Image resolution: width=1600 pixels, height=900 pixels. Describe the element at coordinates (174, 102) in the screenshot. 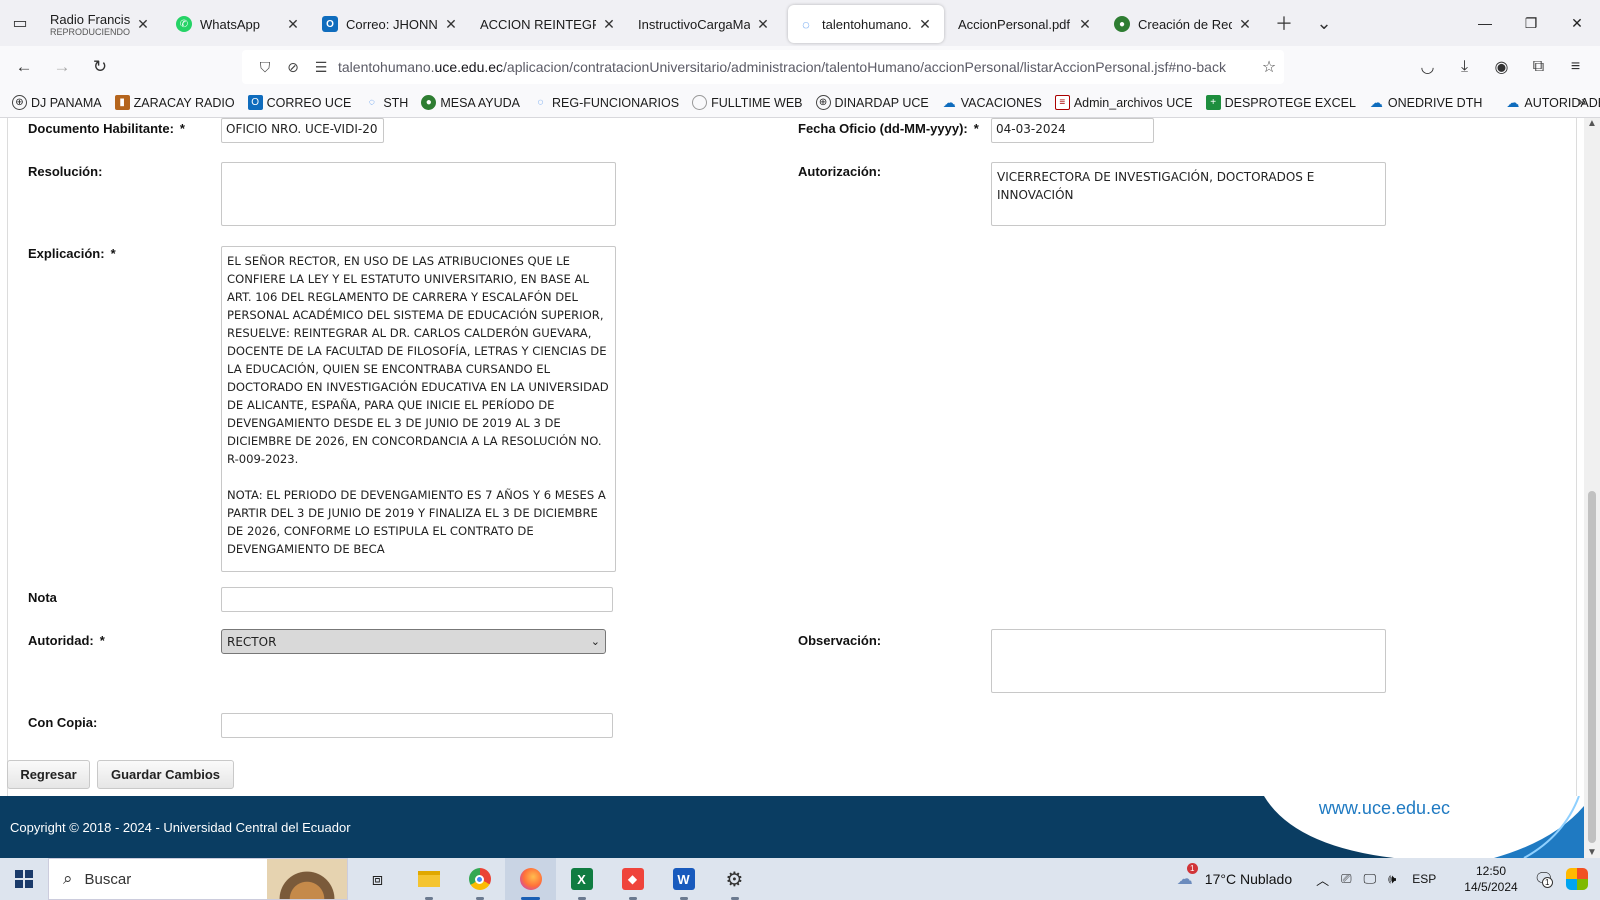

I see `bookmark-item: ▮ ZARACAY RADIO` at that location.